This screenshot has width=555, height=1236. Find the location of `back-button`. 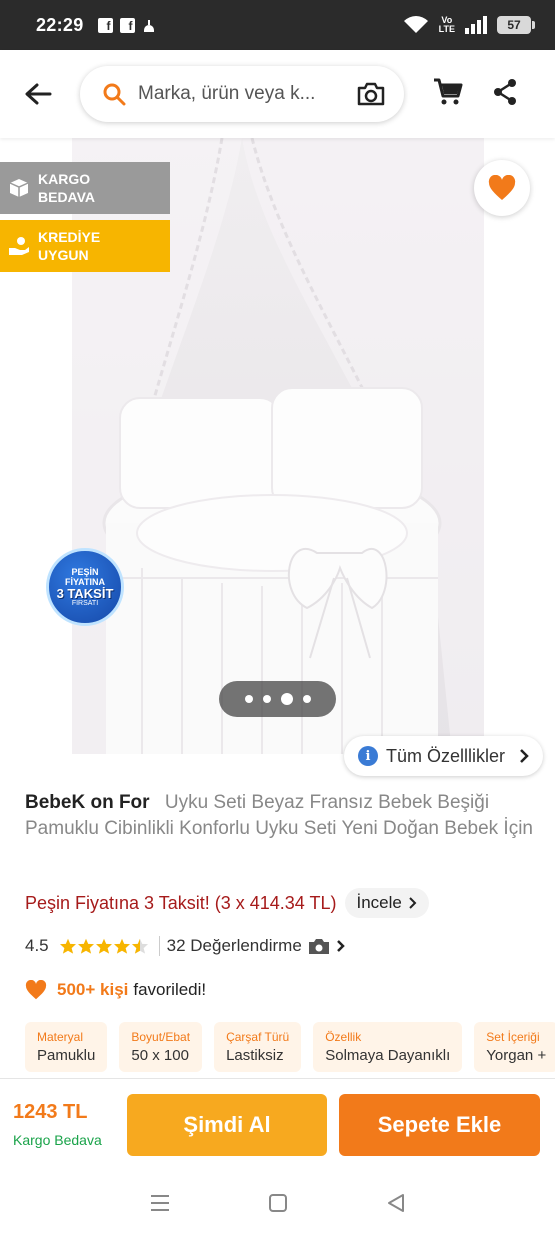

back-button is located at coordinates (38, 94).